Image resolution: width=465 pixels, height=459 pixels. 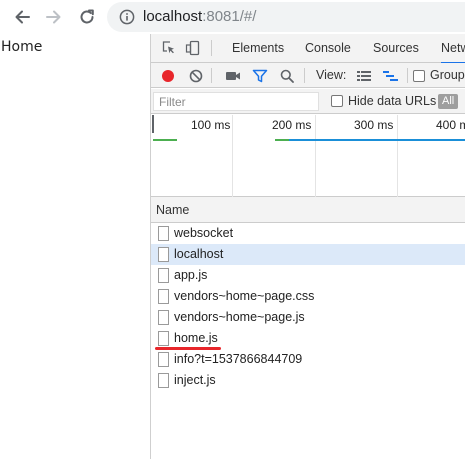 I want to click on waterfall-overview-toggle, so click(x=391, y=76).